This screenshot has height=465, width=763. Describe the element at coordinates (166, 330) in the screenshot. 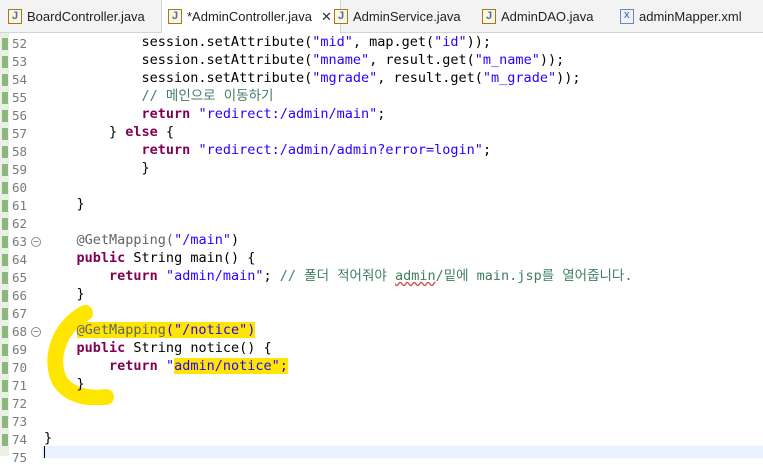

I see `code-line-68: @GetMapping("/notice")` at that location.